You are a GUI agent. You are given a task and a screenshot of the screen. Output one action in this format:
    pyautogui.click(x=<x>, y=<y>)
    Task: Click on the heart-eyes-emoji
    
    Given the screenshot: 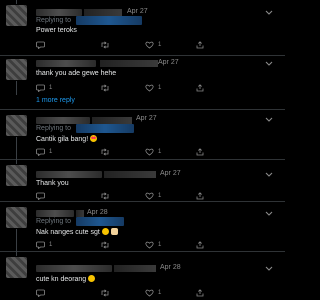 What is the action you would take?
    pyautogui.click(x=94, y=138)
    